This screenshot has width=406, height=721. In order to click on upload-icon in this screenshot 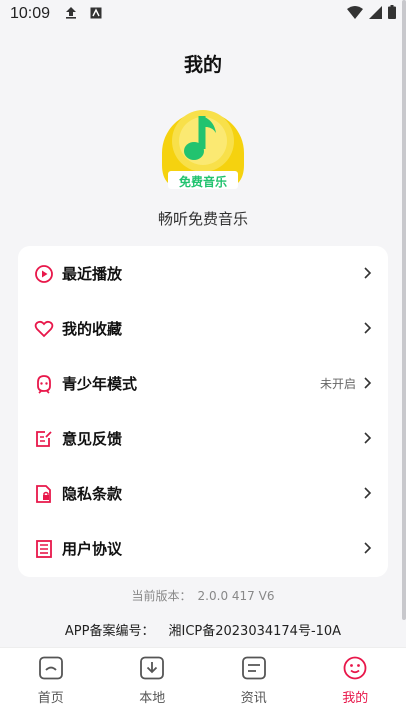, I will do `click(71, 14)`.